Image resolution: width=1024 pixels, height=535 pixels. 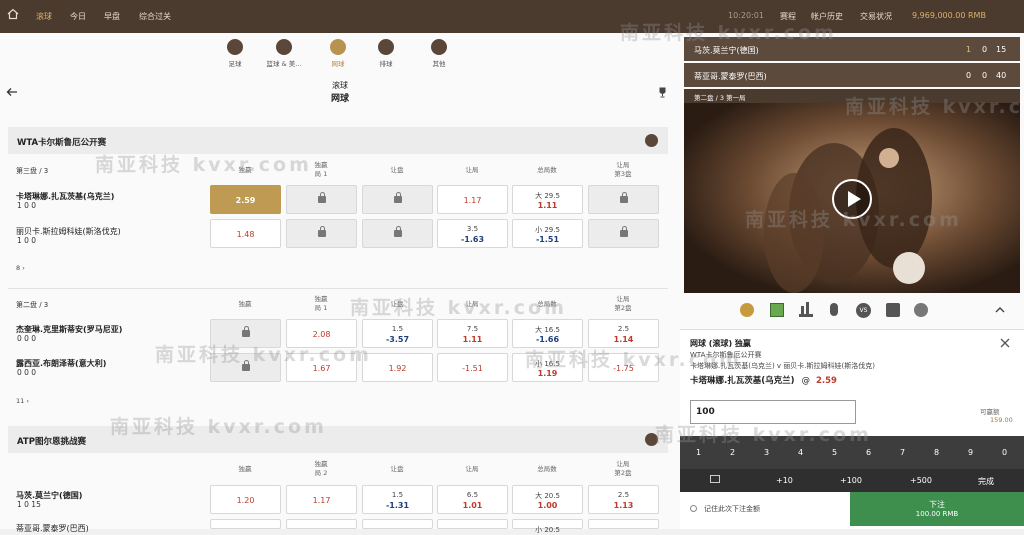 What do you see at coordinates (921, 480) in the screenshot?
I see `quick-add-500: +500` at bounding box center [921, 480].